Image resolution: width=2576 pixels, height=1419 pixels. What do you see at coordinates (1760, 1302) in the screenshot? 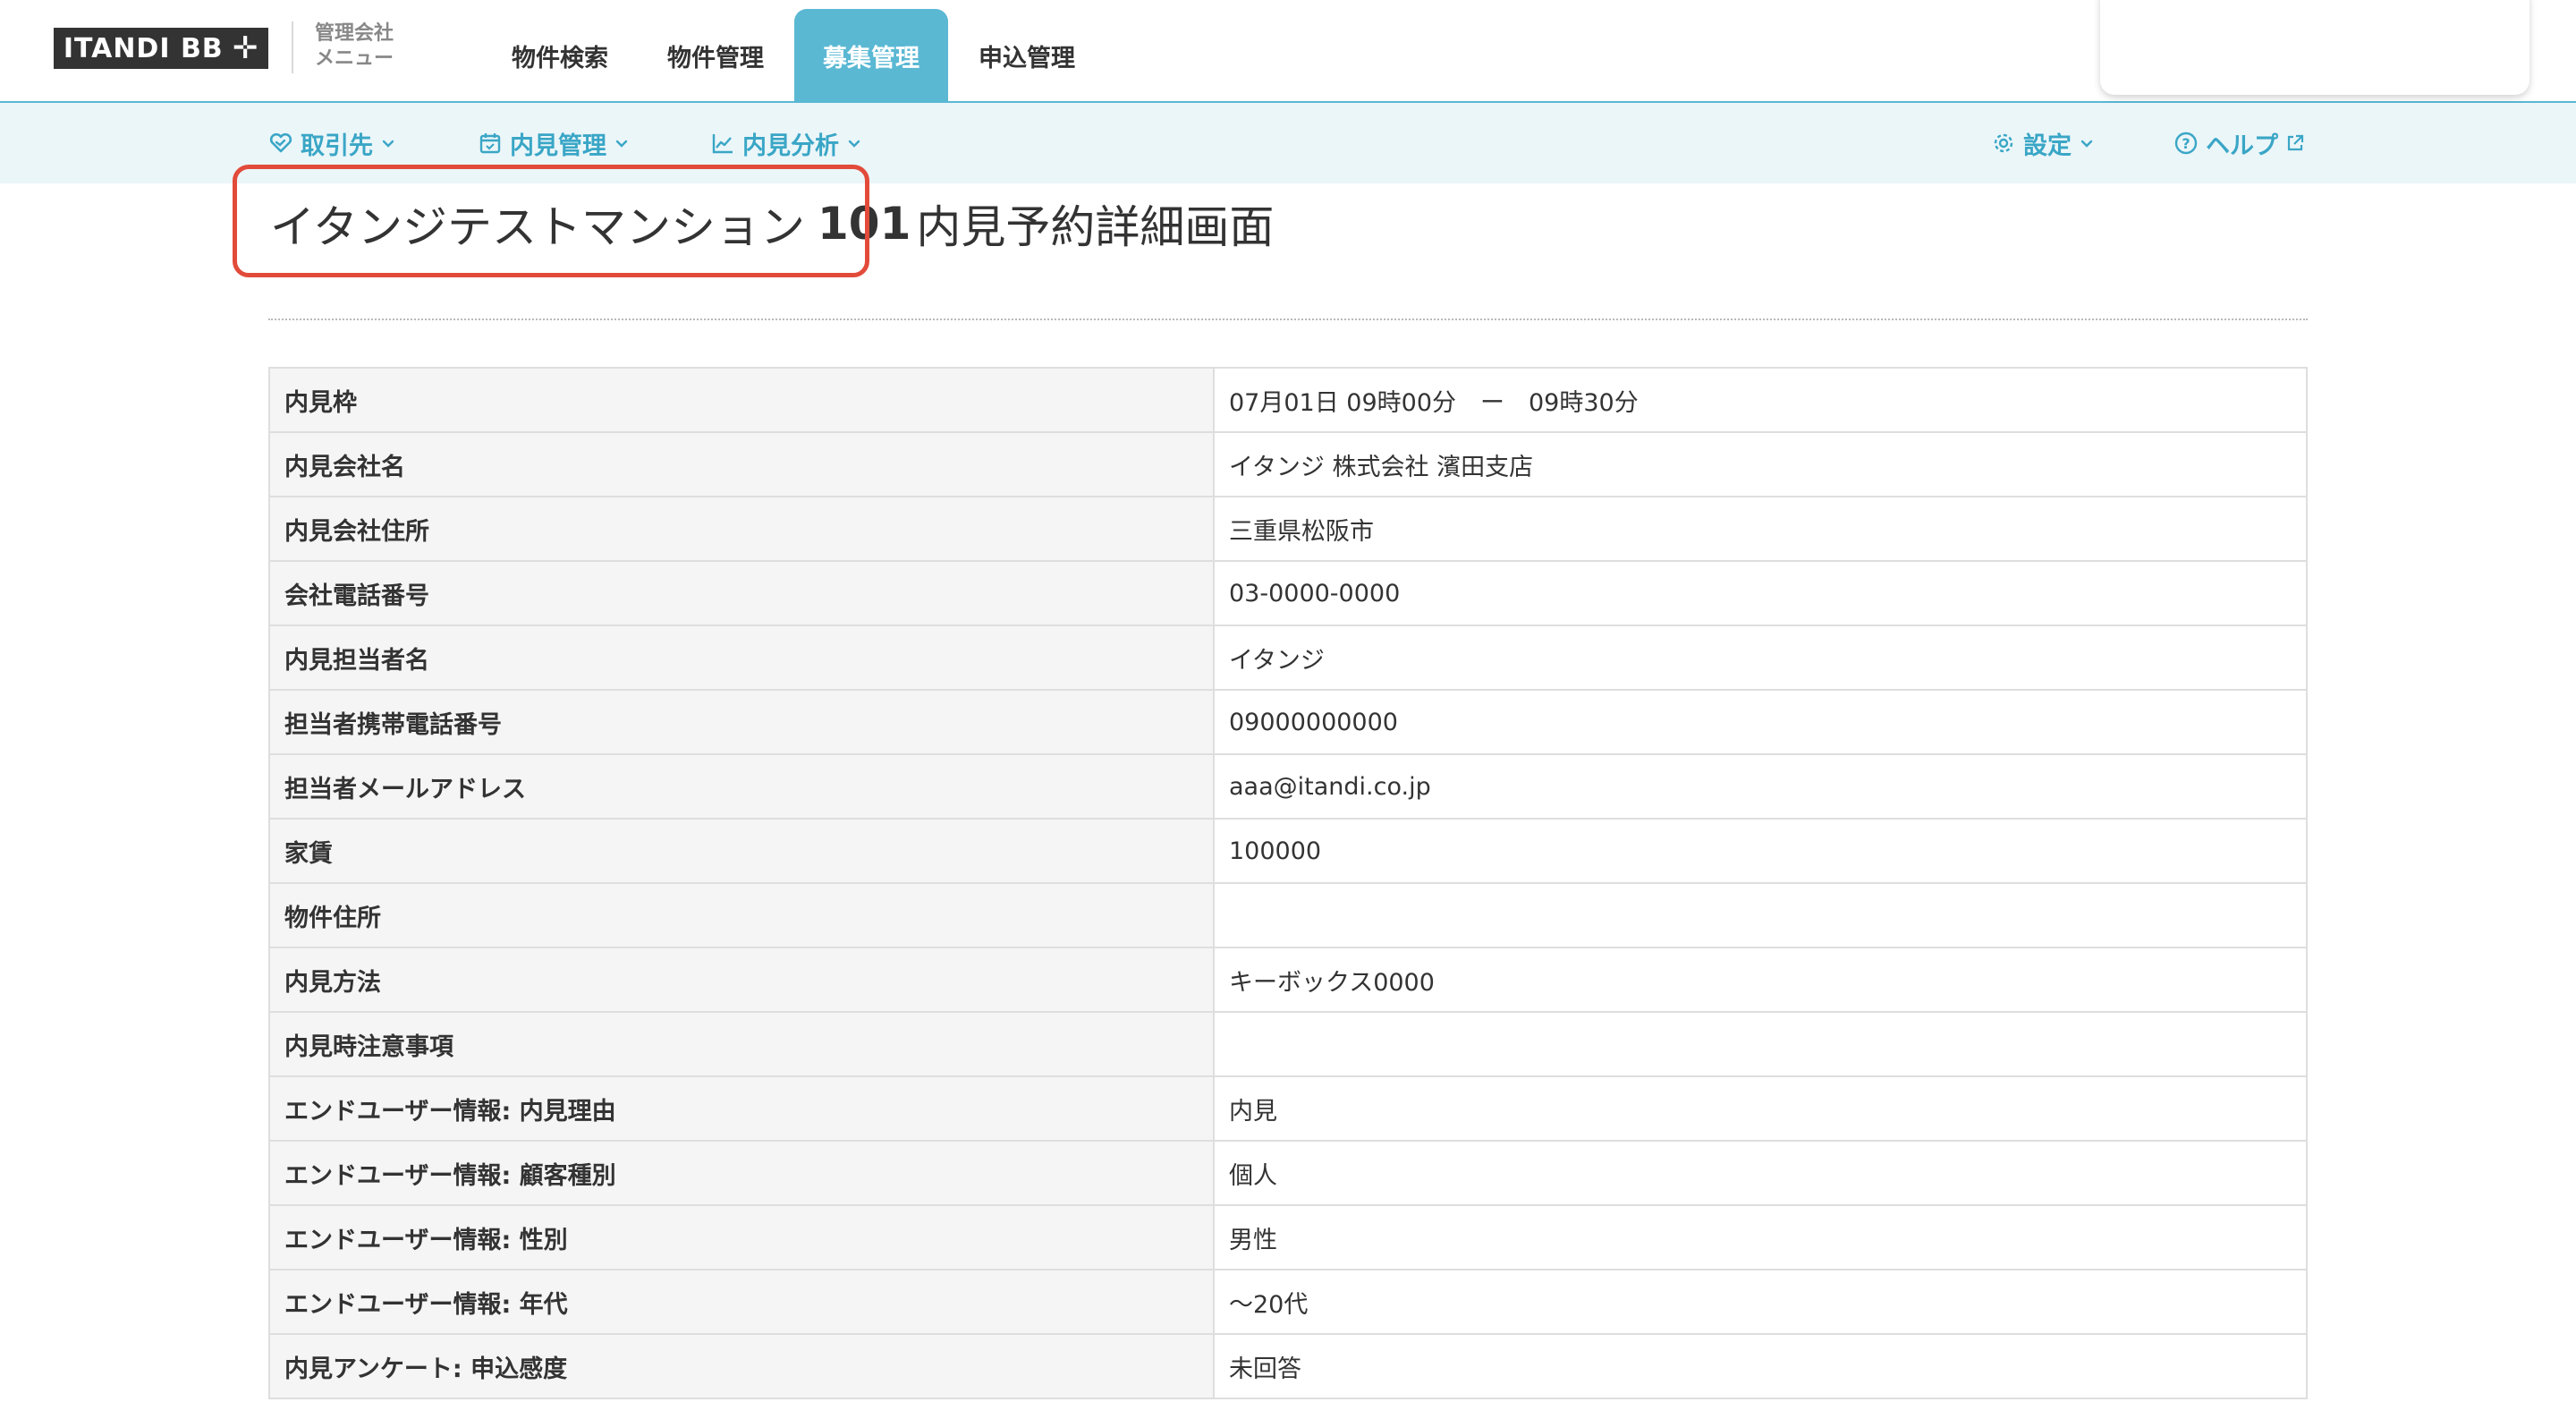
I see `detail-value: 〜20代` at bounding box center [1760, 1302].